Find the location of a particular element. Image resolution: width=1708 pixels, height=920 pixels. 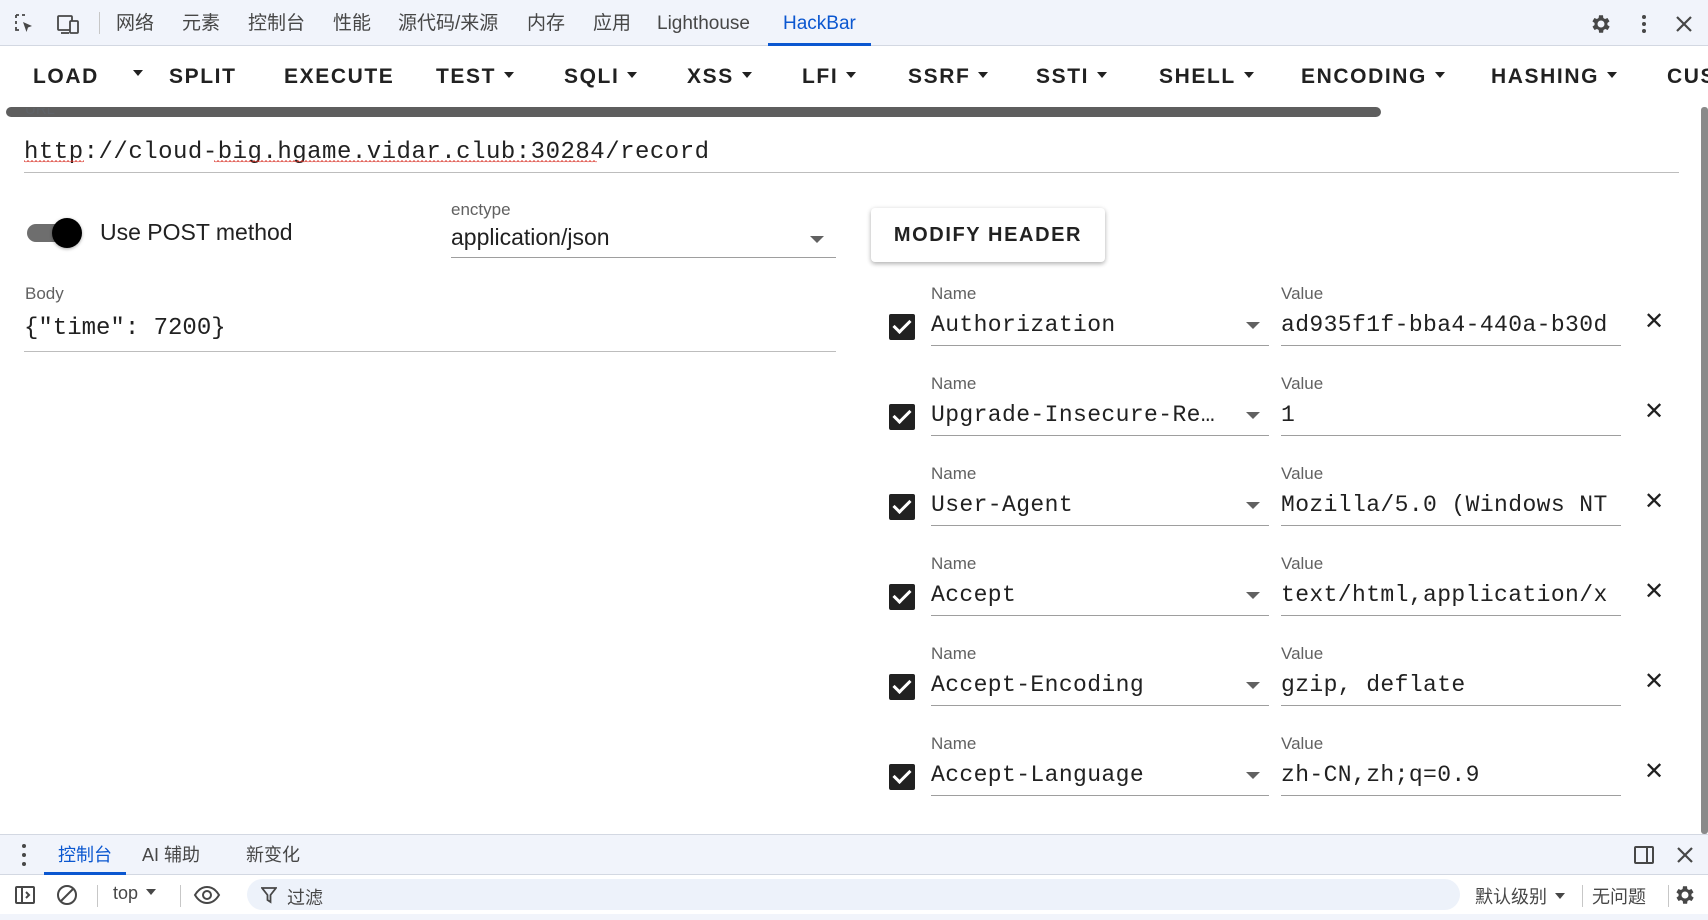

header-name-select: Authorization is located at coordinates (1100, 325).